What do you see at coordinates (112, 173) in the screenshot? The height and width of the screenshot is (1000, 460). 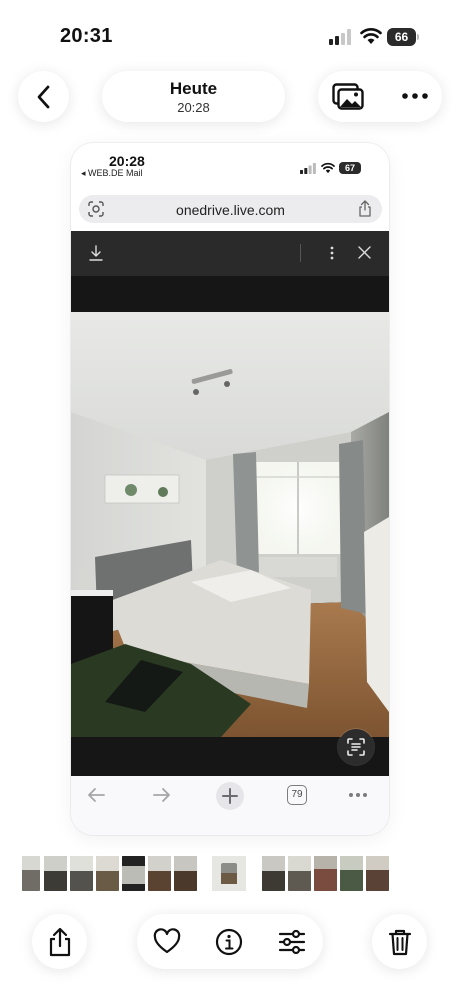 I see `inner-back-to-app: ◂ WEB.DE Mail` at bounding box center [112, 173].